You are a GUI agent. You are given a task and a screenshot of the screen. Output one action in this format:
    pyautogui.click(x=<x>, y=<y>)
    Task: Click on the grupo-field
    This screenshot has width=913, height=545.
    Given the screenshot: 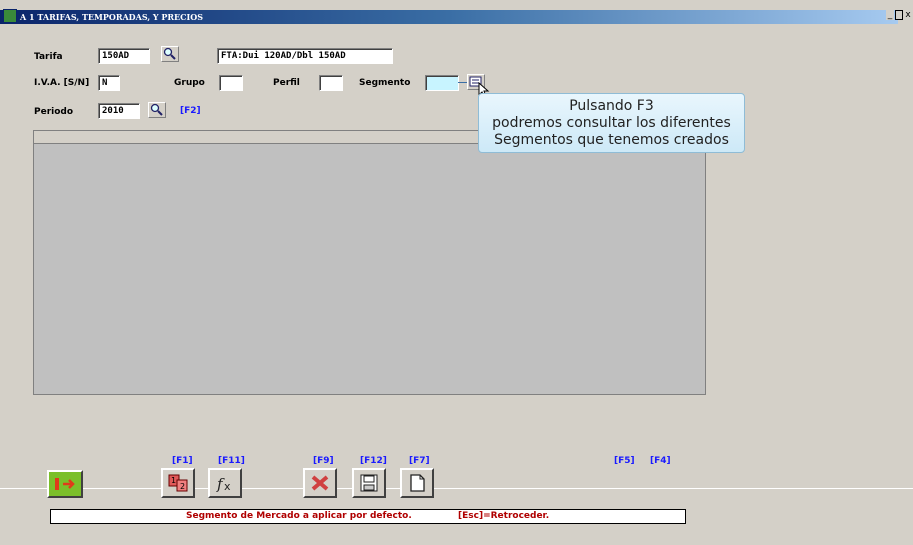 What is the action you would take?
    pyautogui.click(x=231, y=83)
    